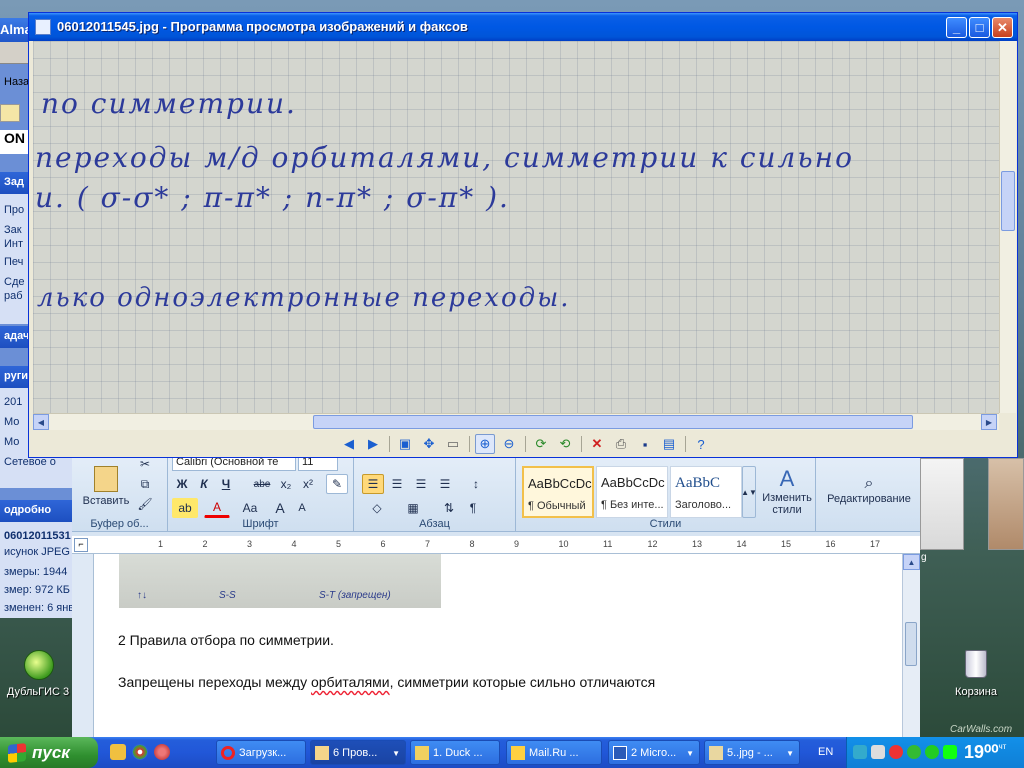 The width and height of the screenshot is (1024, 768). Describe the element at coordinates (509, 444) in the screenshot. I see `zoom-out-icon: ⊖` at that location.